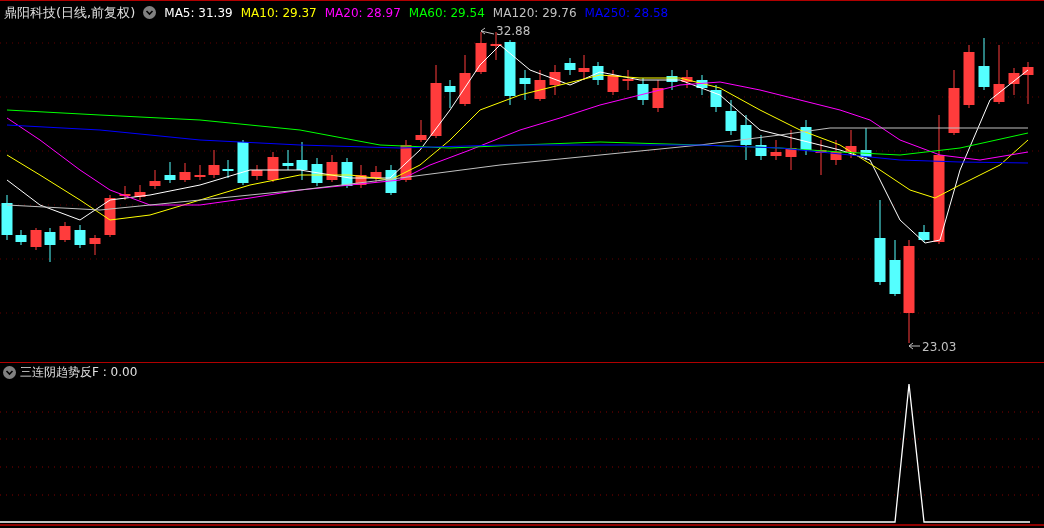 The width and height of the screenshot is (1044, 528). I want to click on indicator-label: 三连阴趋势反F : 0.00, so click(79, 372).